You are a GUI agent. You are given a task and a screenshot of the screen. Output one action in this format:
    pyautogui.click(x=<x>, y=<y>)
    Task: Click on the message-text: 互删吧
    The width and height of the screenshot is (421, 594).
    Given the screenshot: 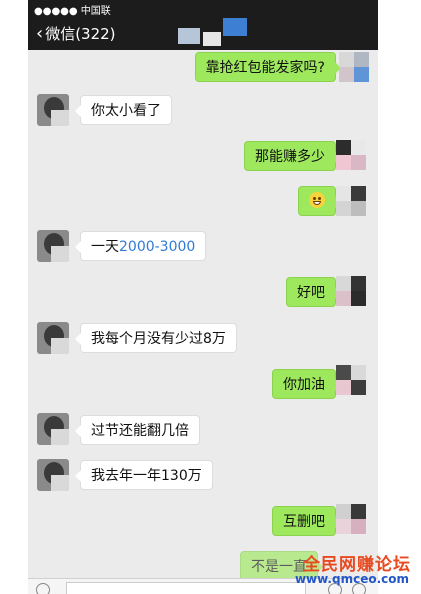 What is the action you would take?
    pyautogui.click(x=304, y=522)
    